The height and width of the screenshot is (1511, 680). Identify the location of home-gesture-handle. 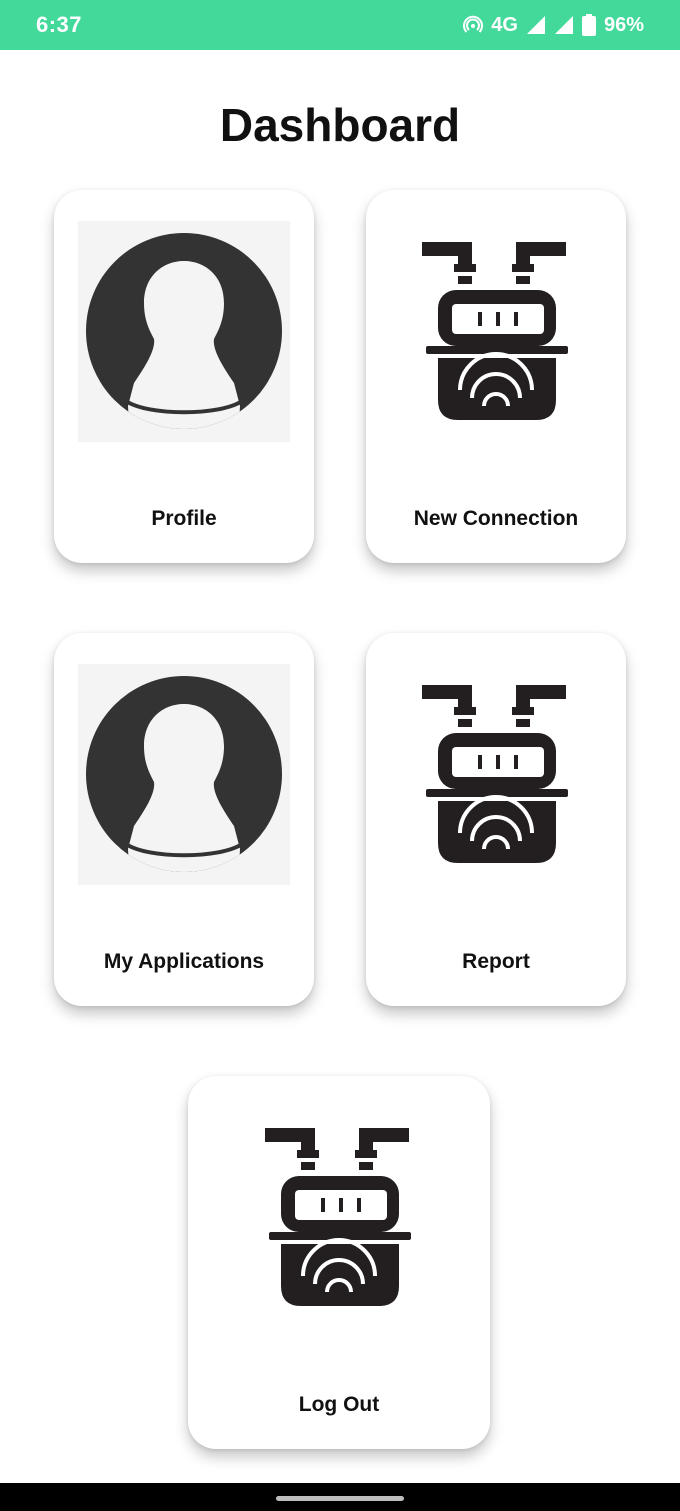
(340, 1498).